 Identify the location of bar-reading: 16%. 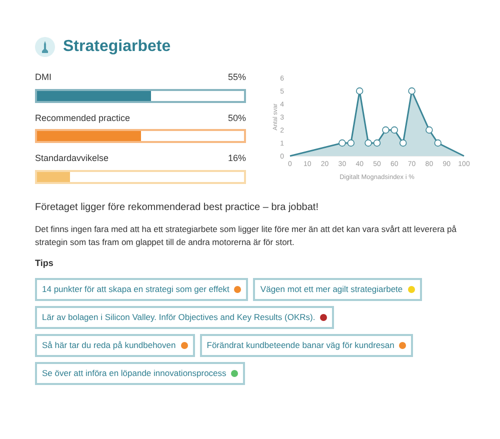
(237, 158).